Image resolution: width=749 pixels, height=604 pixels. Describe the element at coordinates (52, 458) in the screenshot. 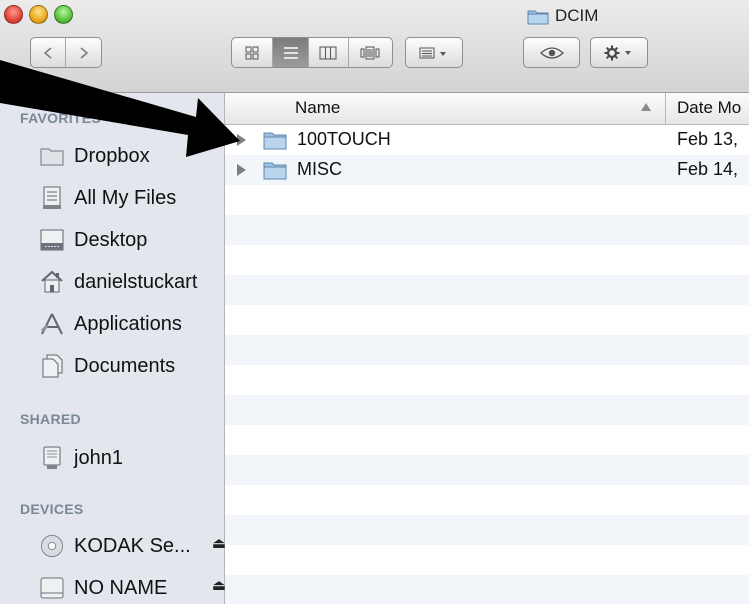

I see `computer-icon` at that location.